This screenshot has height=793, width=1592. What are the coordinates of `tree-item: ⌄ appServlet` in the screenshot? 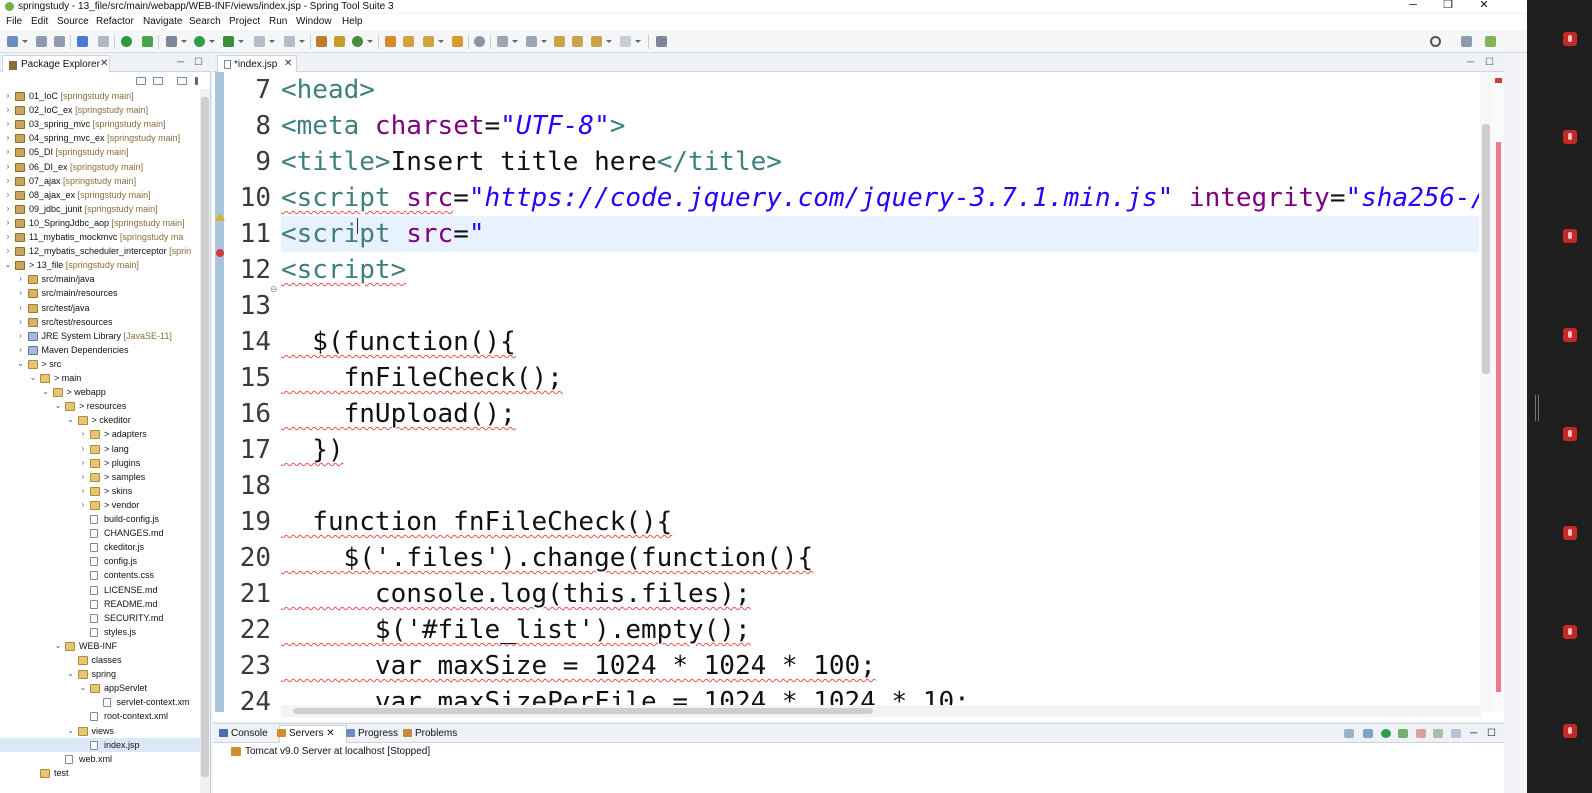 It's located at (100, 688).